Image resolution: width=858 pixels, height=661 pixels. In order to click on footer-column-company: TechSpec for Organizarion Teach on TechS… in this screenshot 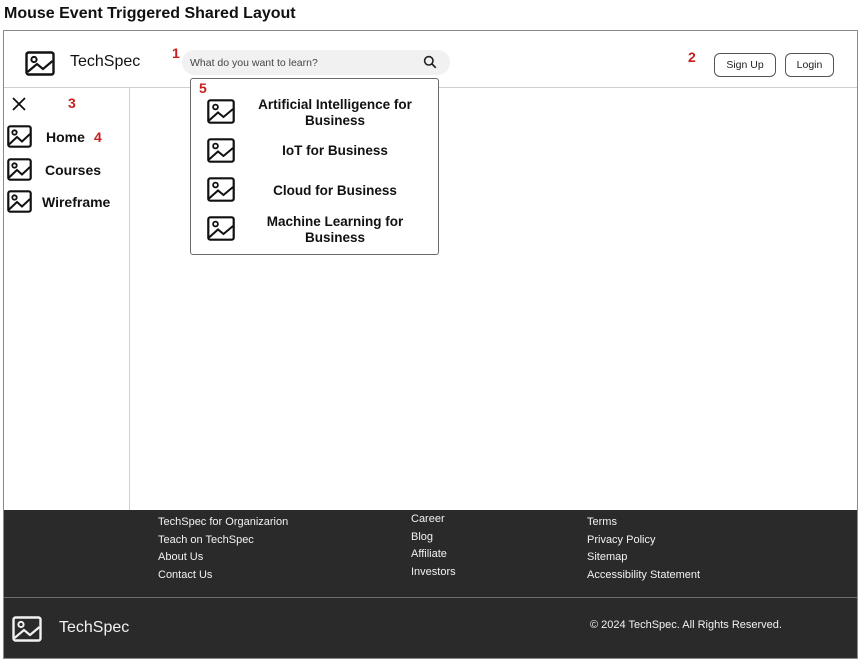, I will do `click(223, 549)`.